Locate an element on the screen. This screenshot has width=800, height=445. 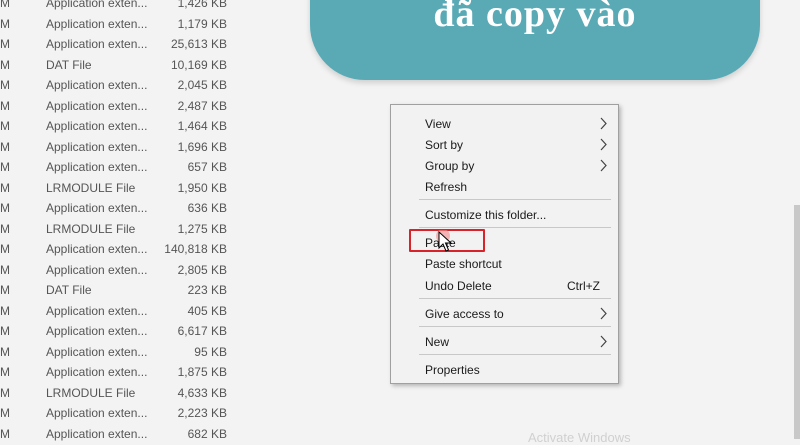
menu-item-label: Give access to is located at coordinates (464, 314).